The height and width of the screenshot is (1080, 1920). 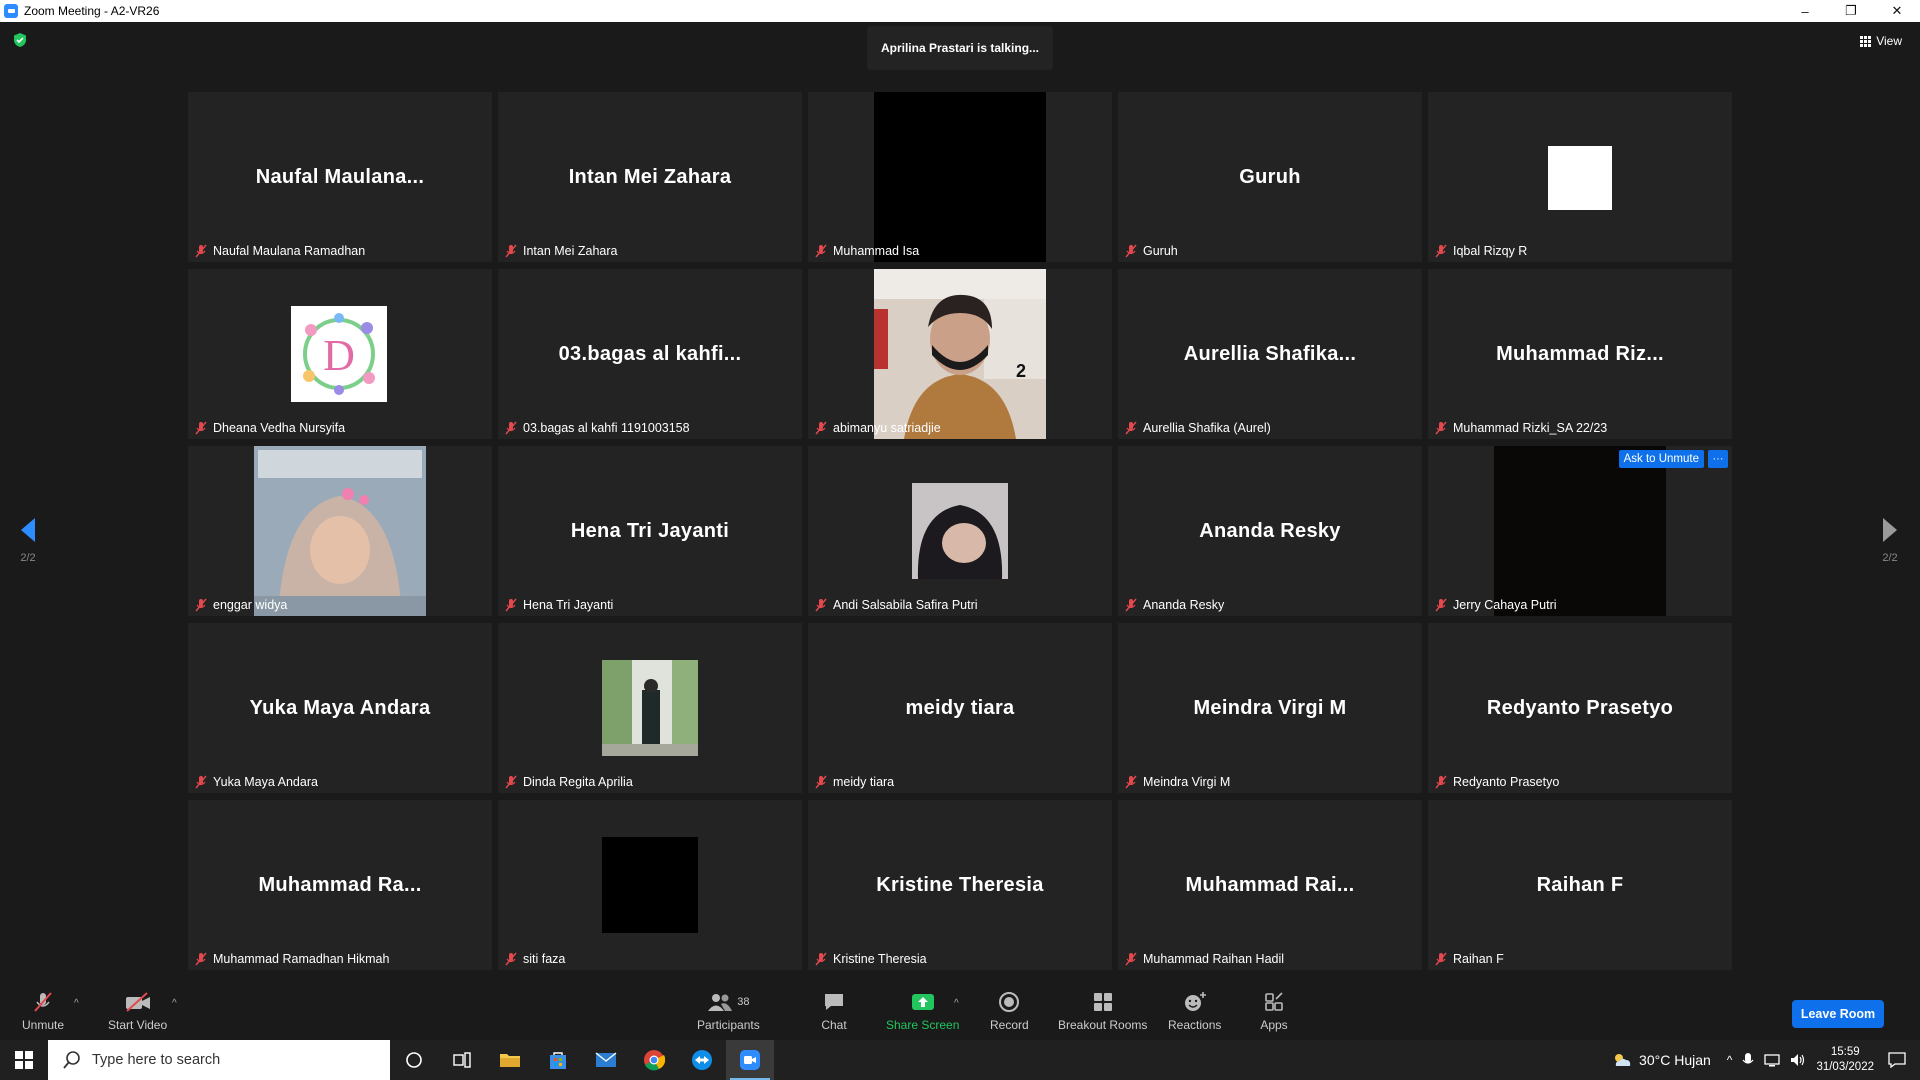 I want to click on task-view-button, so click(x=462, y=1060).